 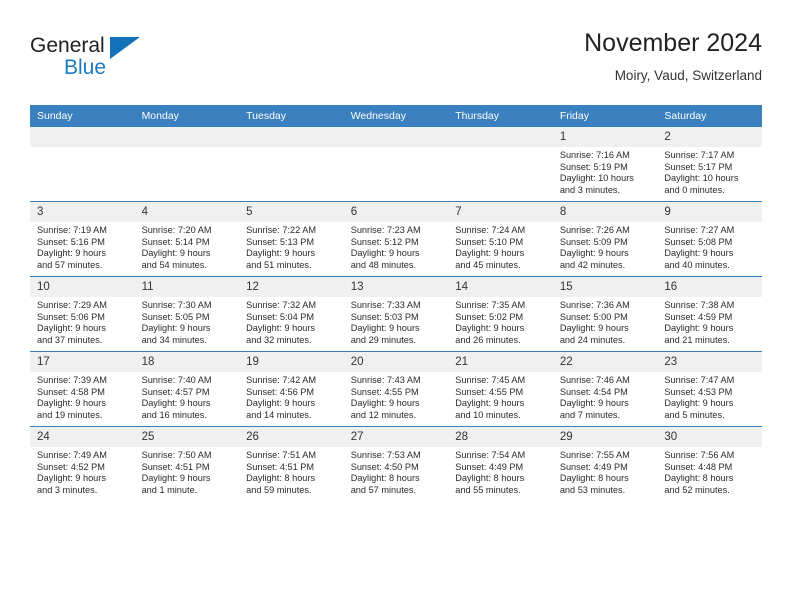 I want to click on sunset-text: Sunset: 5:03 PM, so click(x=384, y=316).